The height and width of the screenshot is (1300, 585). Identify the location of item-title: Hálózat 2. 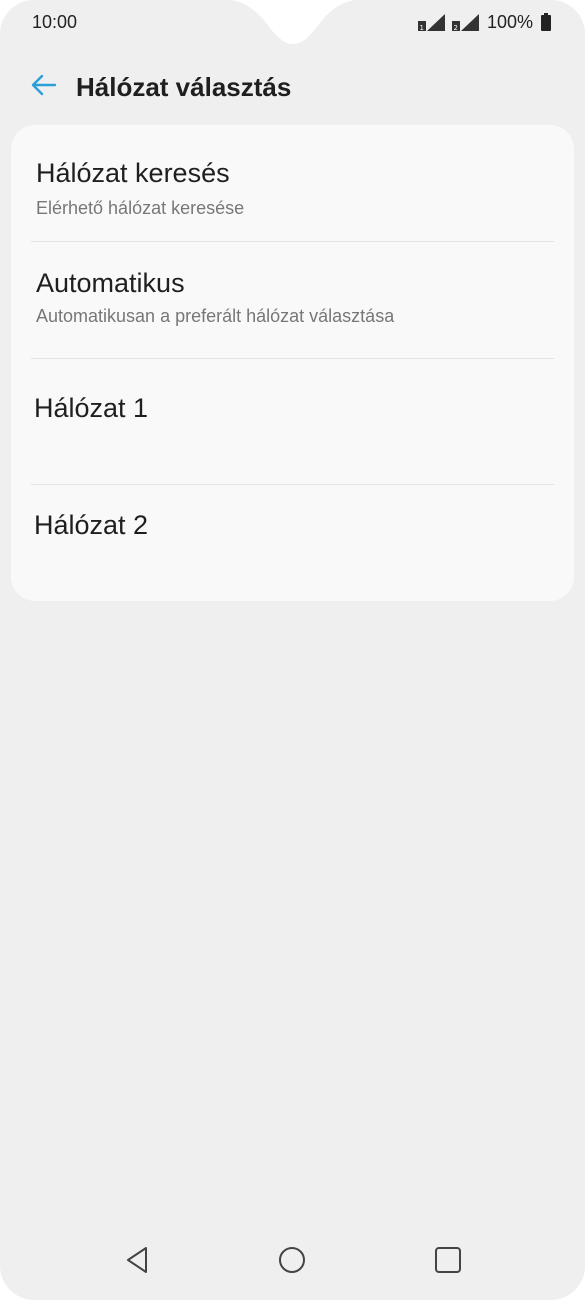
(91, 525).